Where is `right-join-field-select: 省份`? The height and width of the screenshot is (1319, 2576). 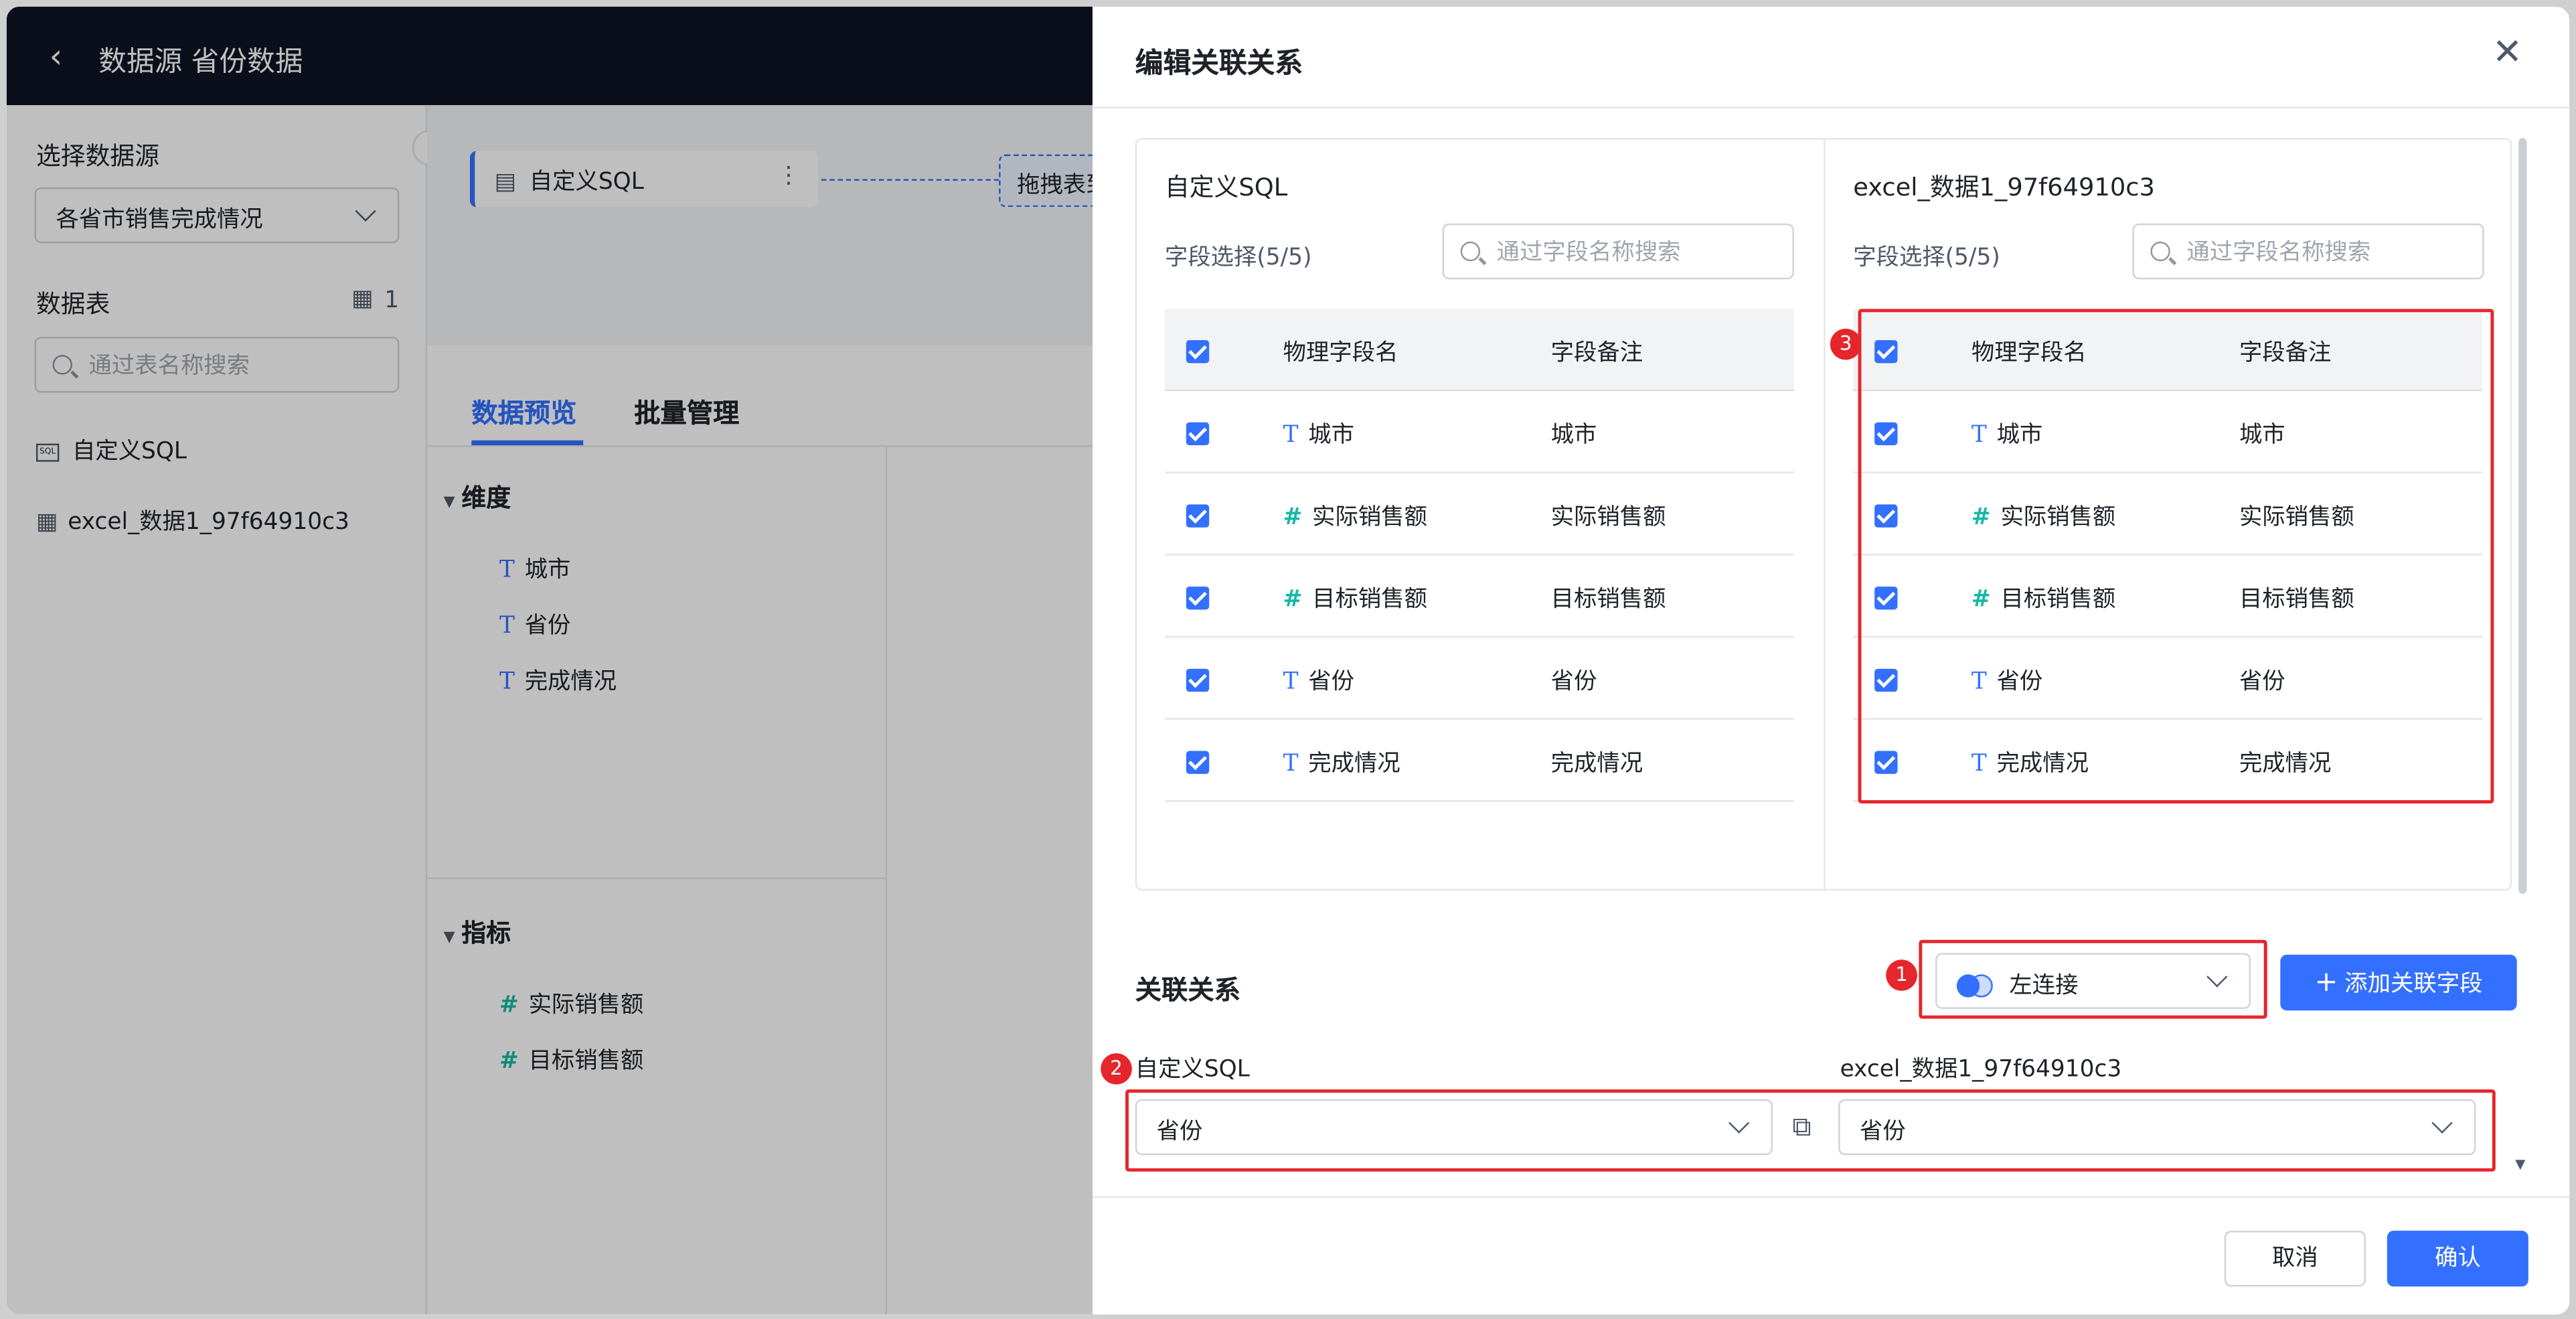
right-join-field-select: 省份 is located at coordinates (2157, 1127).